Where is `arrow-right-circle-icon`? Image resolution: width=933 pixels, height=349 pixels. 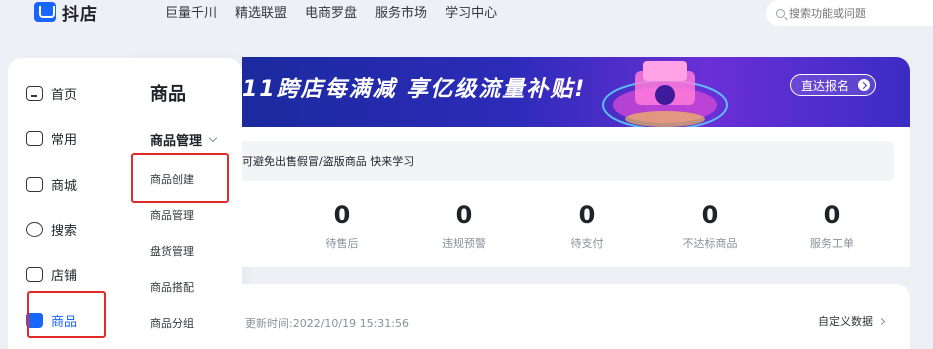 arrow-right-circle-icon is located at coordinates (864, 85).